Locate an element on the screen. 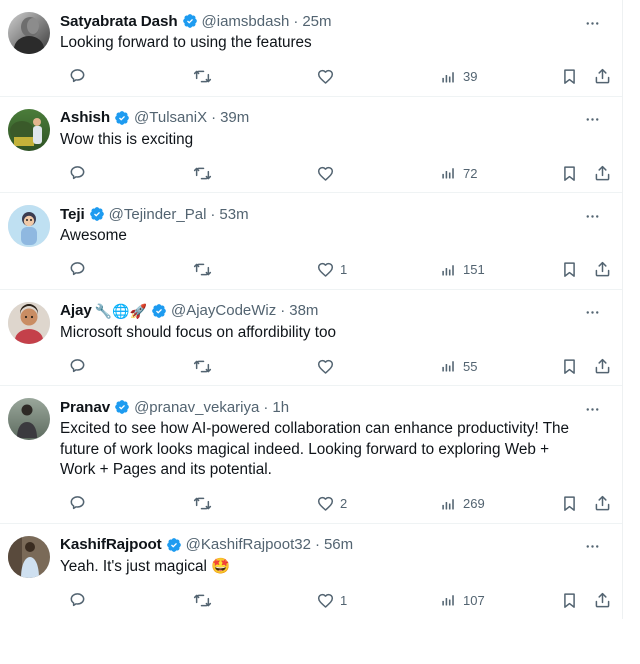  views-button: 107 is located at coordinates (462, 600).